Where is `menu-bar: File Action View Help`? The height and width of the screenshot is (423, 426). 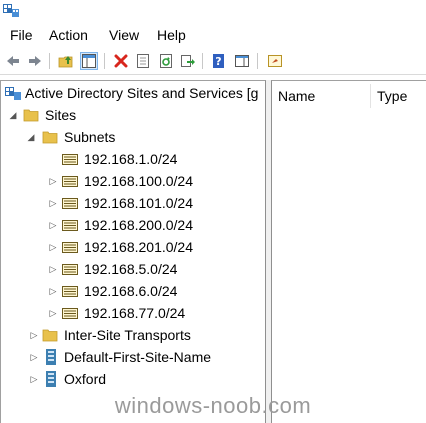 menu-bar: File Action View Help is located at coordinates (213, 35).